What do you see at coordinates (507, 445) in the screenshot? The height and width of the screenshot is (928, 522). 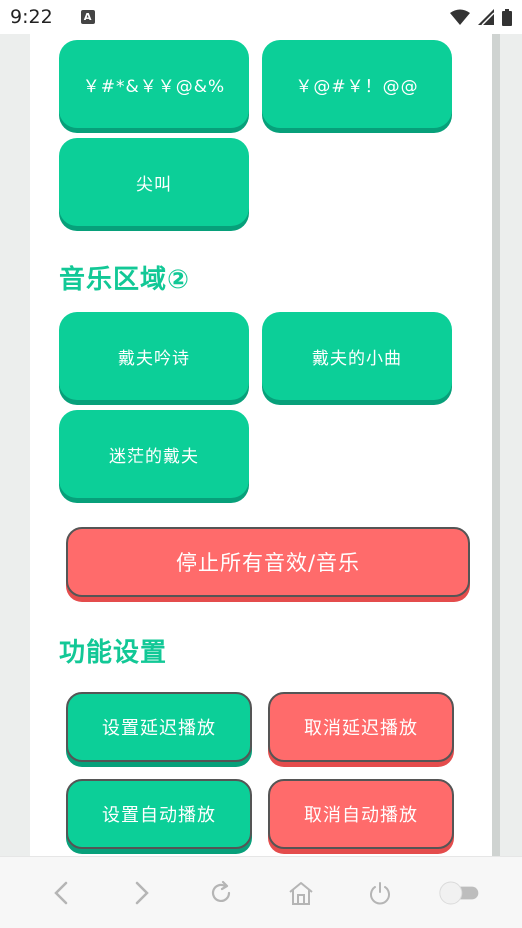 I see `page-right-margin` at bounding box center [507, 445].